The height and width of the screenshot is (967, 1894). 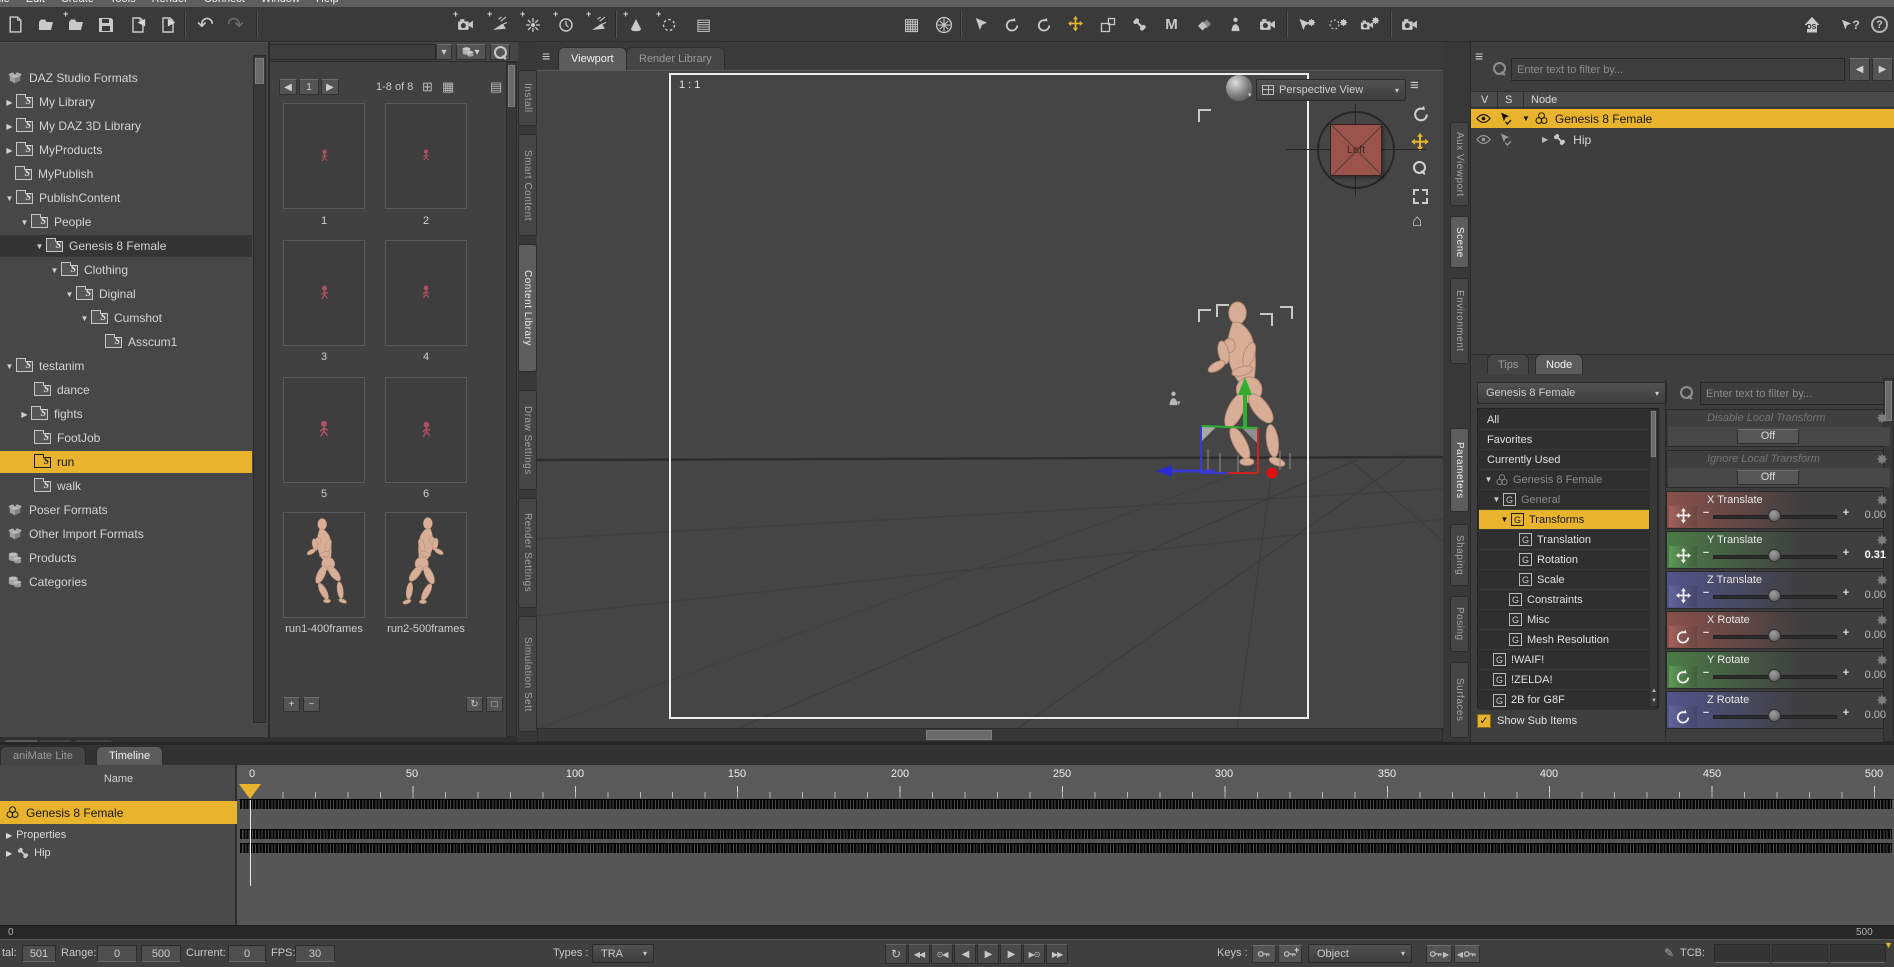 What do you see at coordinates (45, 24) in the screenshot?
I see `open-file-button` at bounding box center [45, 24].